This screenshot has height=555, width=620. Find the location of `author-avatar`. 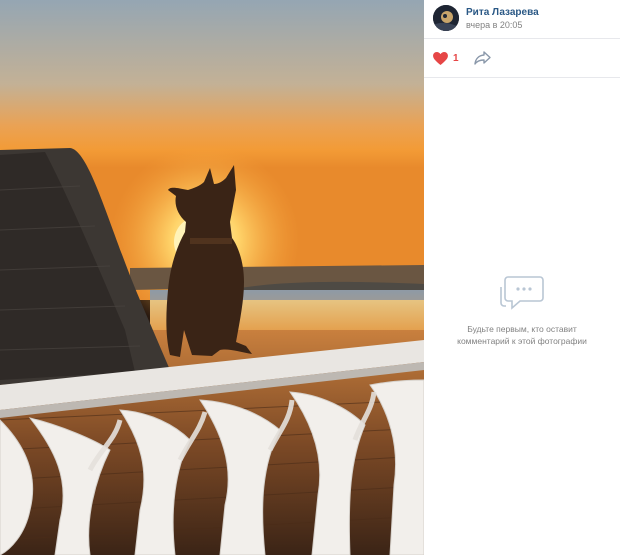

author-avatar is located at coordinates (446, 18).